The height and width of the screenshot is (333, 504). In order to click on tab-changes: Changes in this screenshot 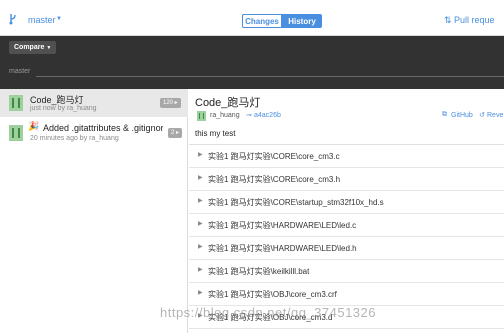, I will do `click(262, 21)`.